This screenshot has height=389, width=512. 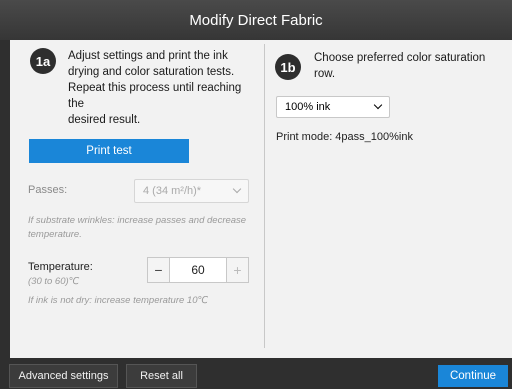 I want to click on step-1a-badge: 1a, so click(x=43, y=61).